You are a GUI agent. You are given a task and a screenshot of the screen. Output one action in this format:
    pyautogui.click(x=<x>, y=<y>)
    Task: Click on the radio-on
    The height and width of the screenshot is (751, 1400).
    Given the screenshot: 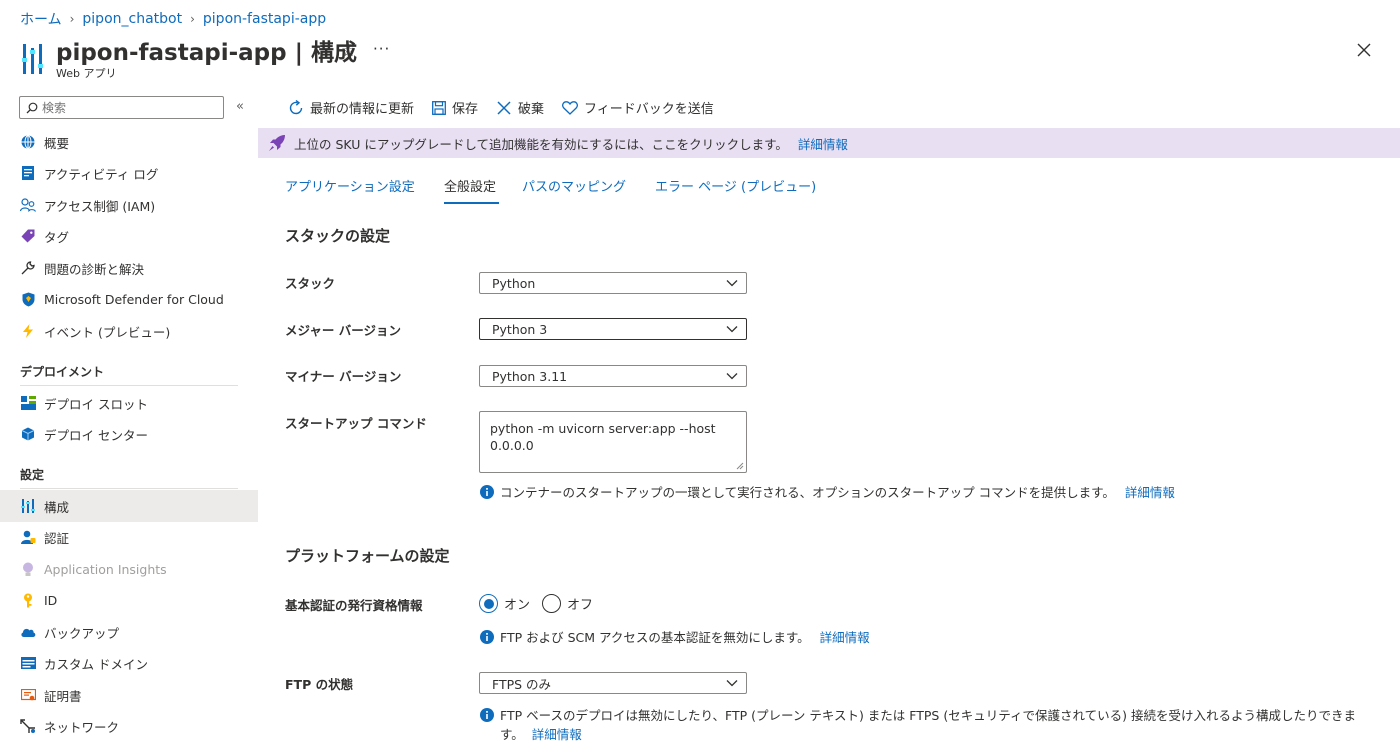 What is the action you would take?
    pyautogui.click(x=488, y=603)
    